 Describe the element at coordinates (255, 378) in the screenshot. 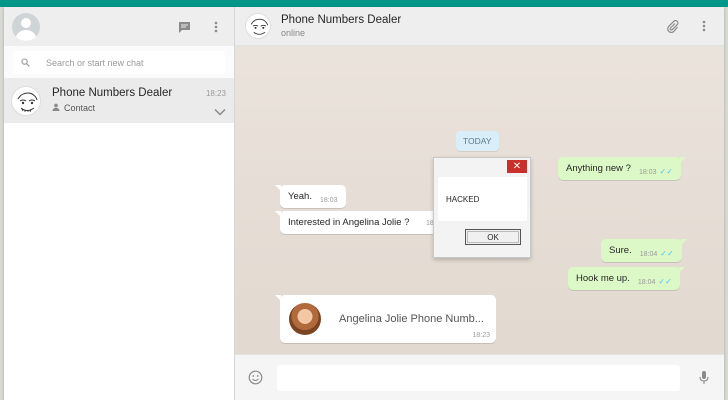

I see `emoji-icon` at that location.